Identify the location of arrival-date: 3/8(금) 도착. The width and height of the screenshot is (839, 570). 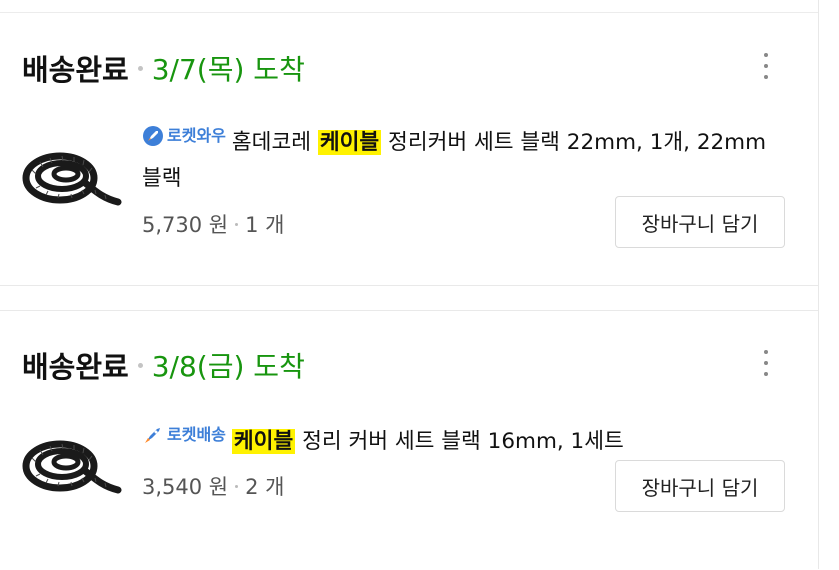
(228, 366).